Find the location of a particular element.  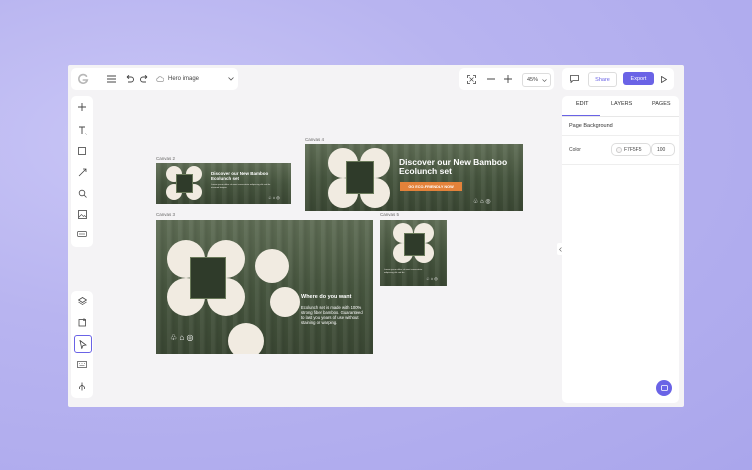

section-divider is located at coordinates (620, 135).